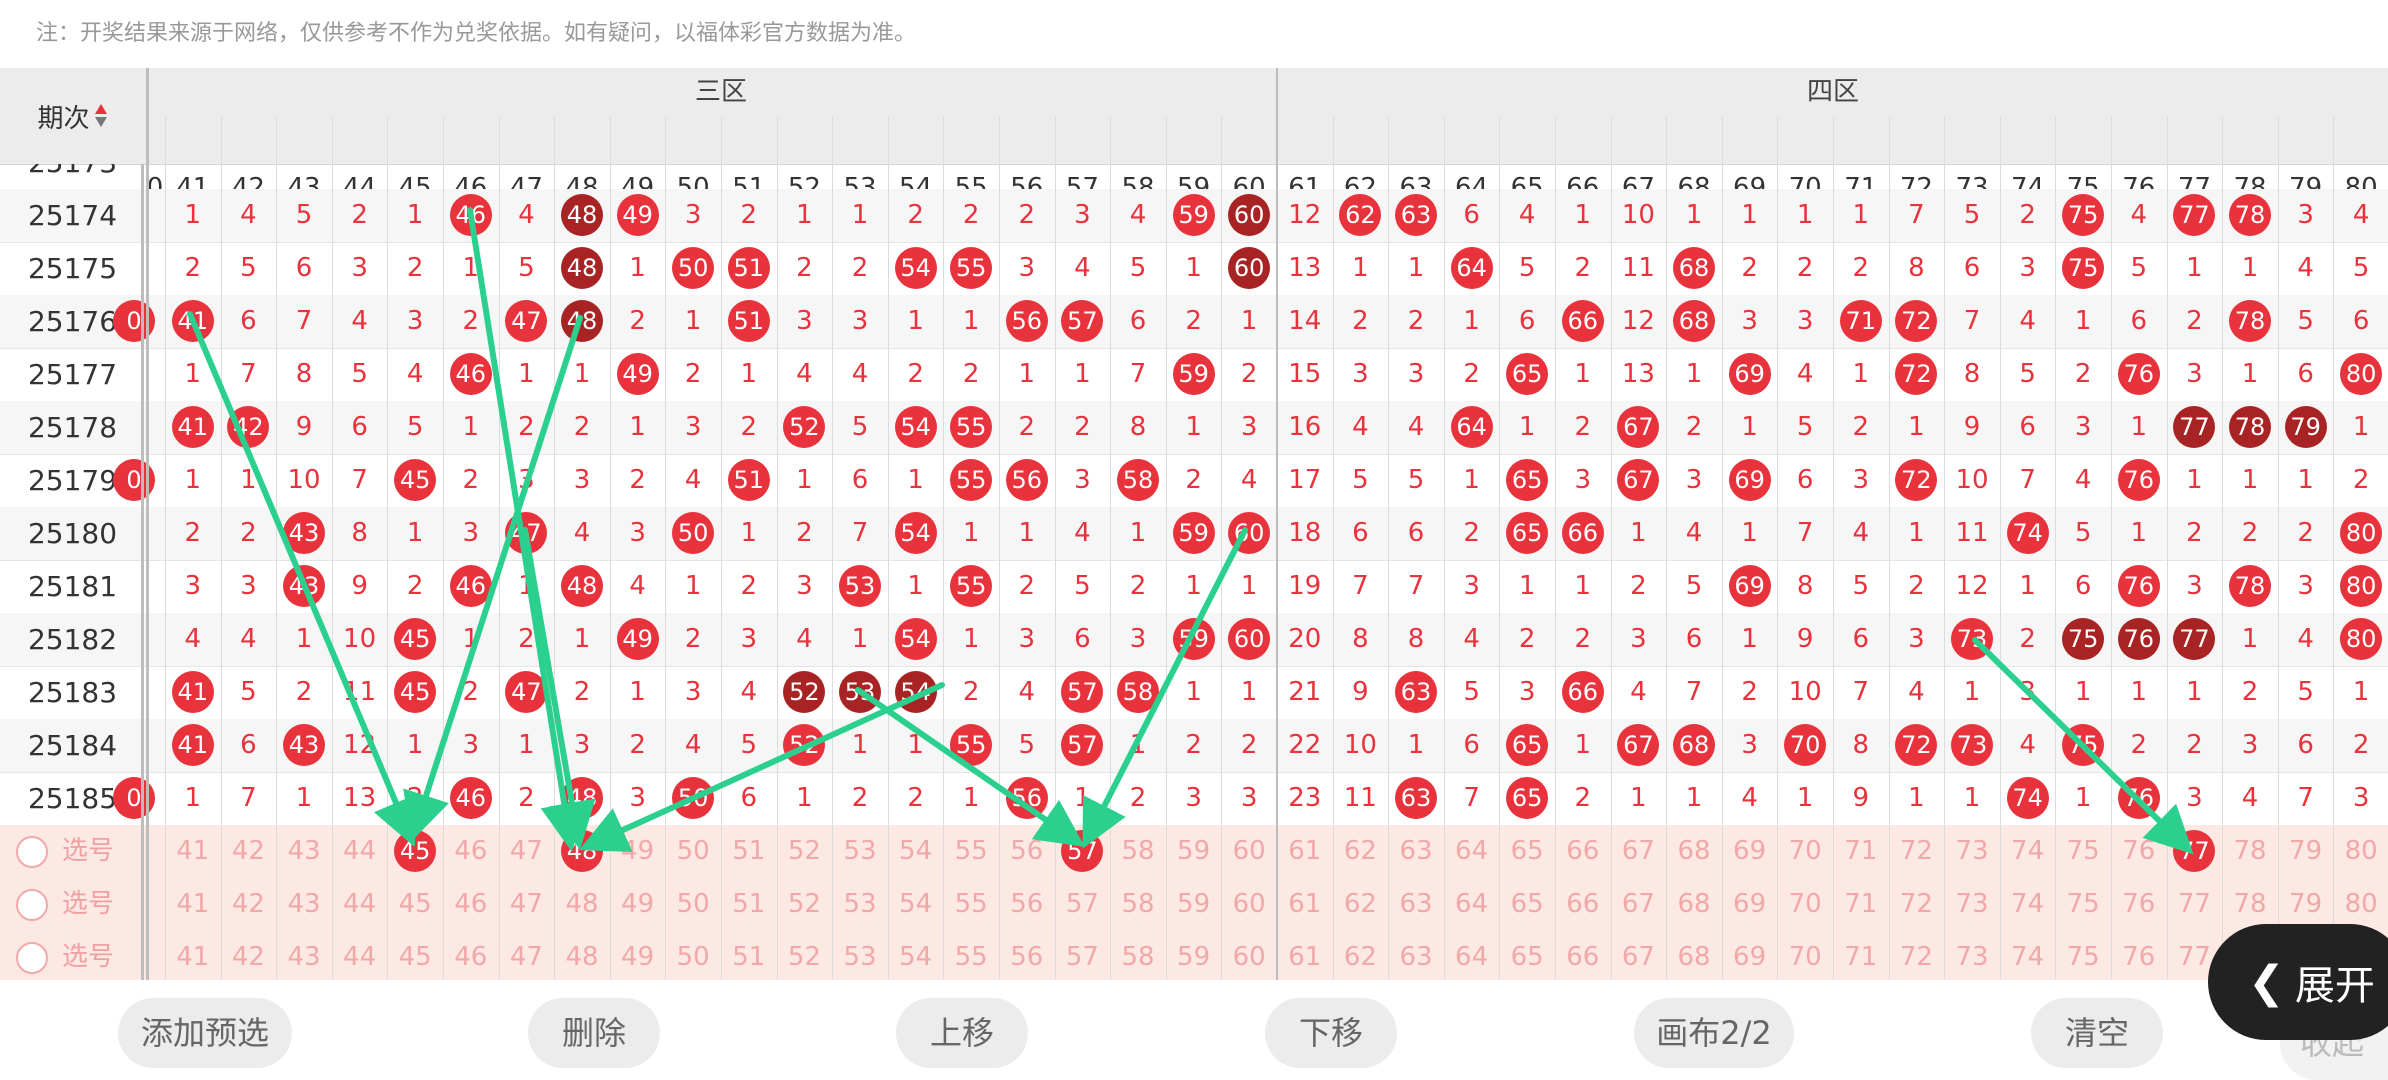  What do you see at coordinates (101, 116) in the screenshot?
I see `sort-icon` at bounding box center [101, 116].